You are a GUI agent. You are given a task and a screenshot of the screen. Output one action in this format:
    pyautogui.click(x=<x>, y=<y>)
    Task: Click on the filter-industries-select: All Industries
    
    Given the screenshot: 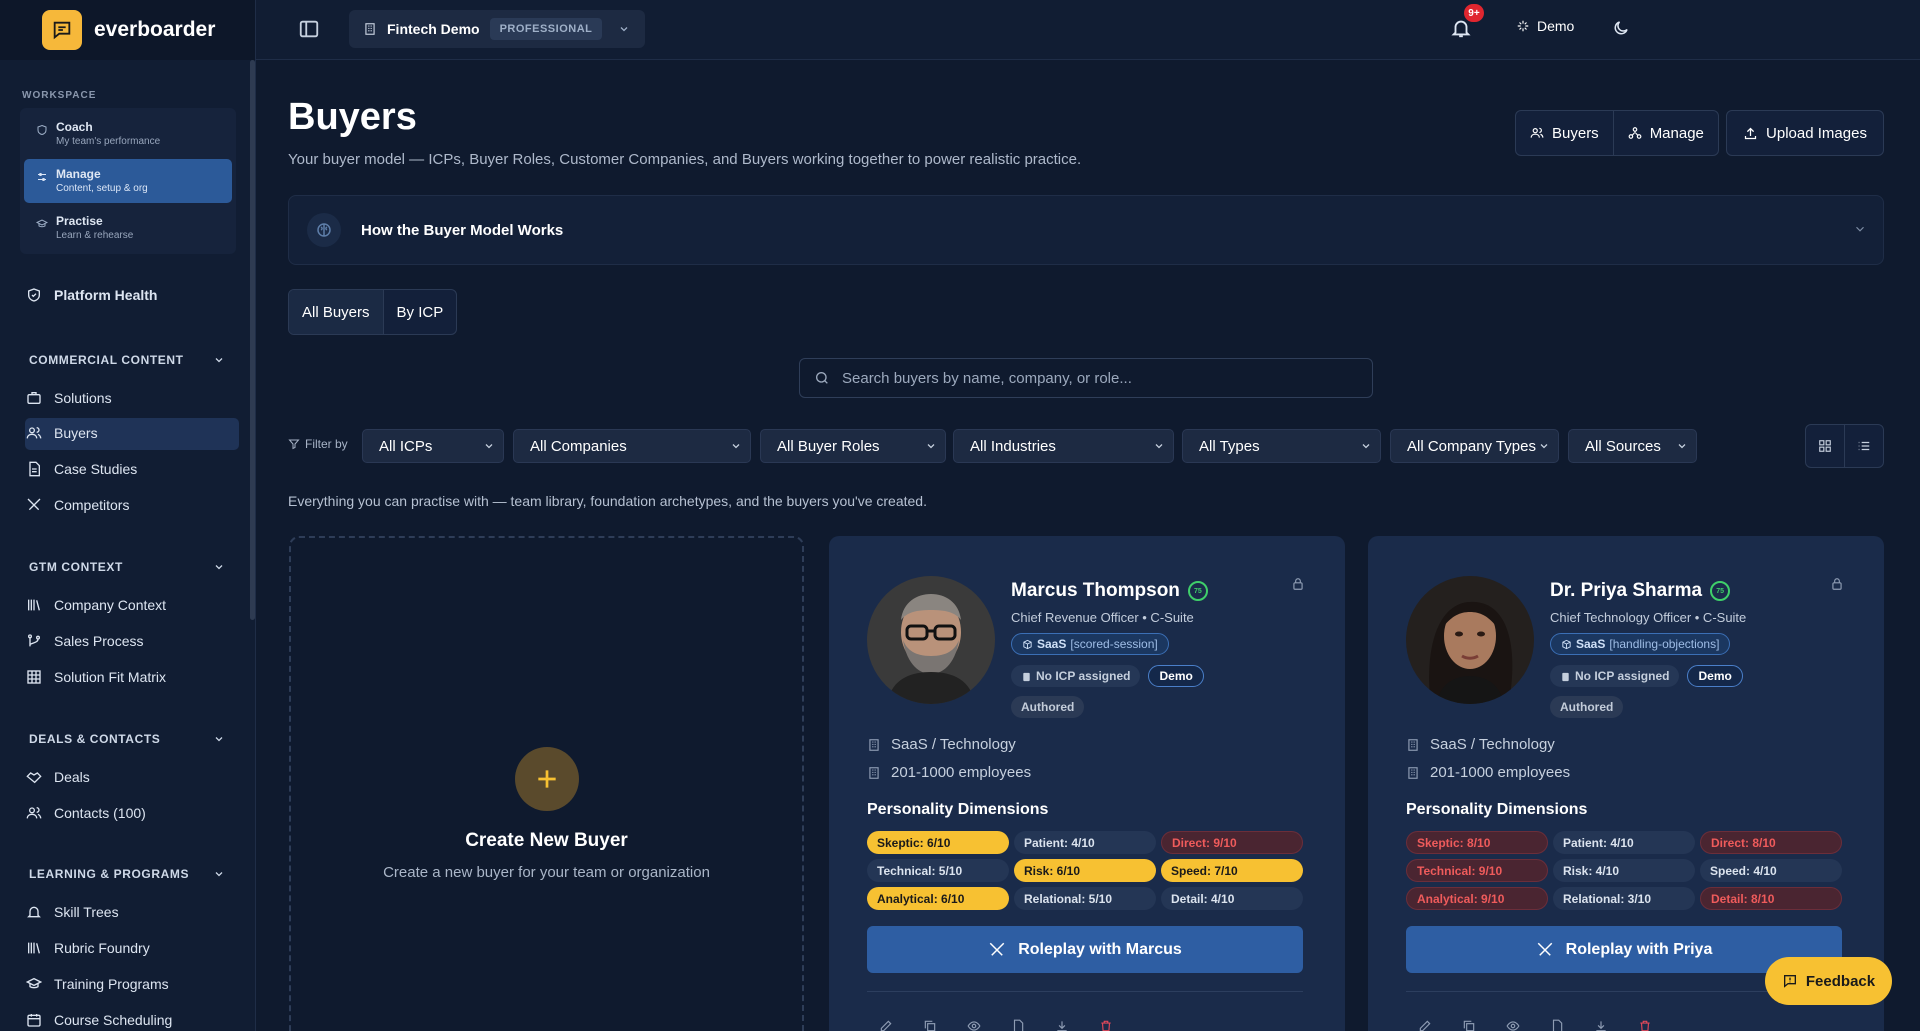 What is the action you would take?
    pyautogui.click(x=1063, y=446)
    